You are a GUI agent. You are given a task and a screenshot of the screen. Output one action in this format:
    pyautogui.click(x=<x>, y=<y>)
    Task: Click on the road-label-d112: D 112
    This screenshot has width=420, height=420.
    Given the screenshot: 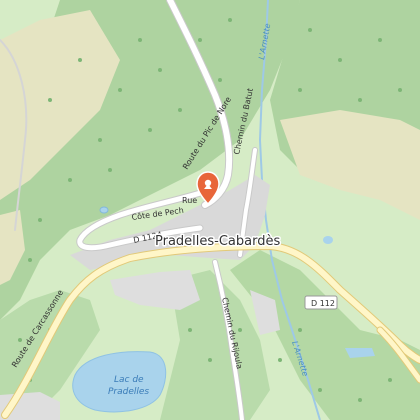 What is the action you would take?
    pyautogui.click(x=323, y=303)
    